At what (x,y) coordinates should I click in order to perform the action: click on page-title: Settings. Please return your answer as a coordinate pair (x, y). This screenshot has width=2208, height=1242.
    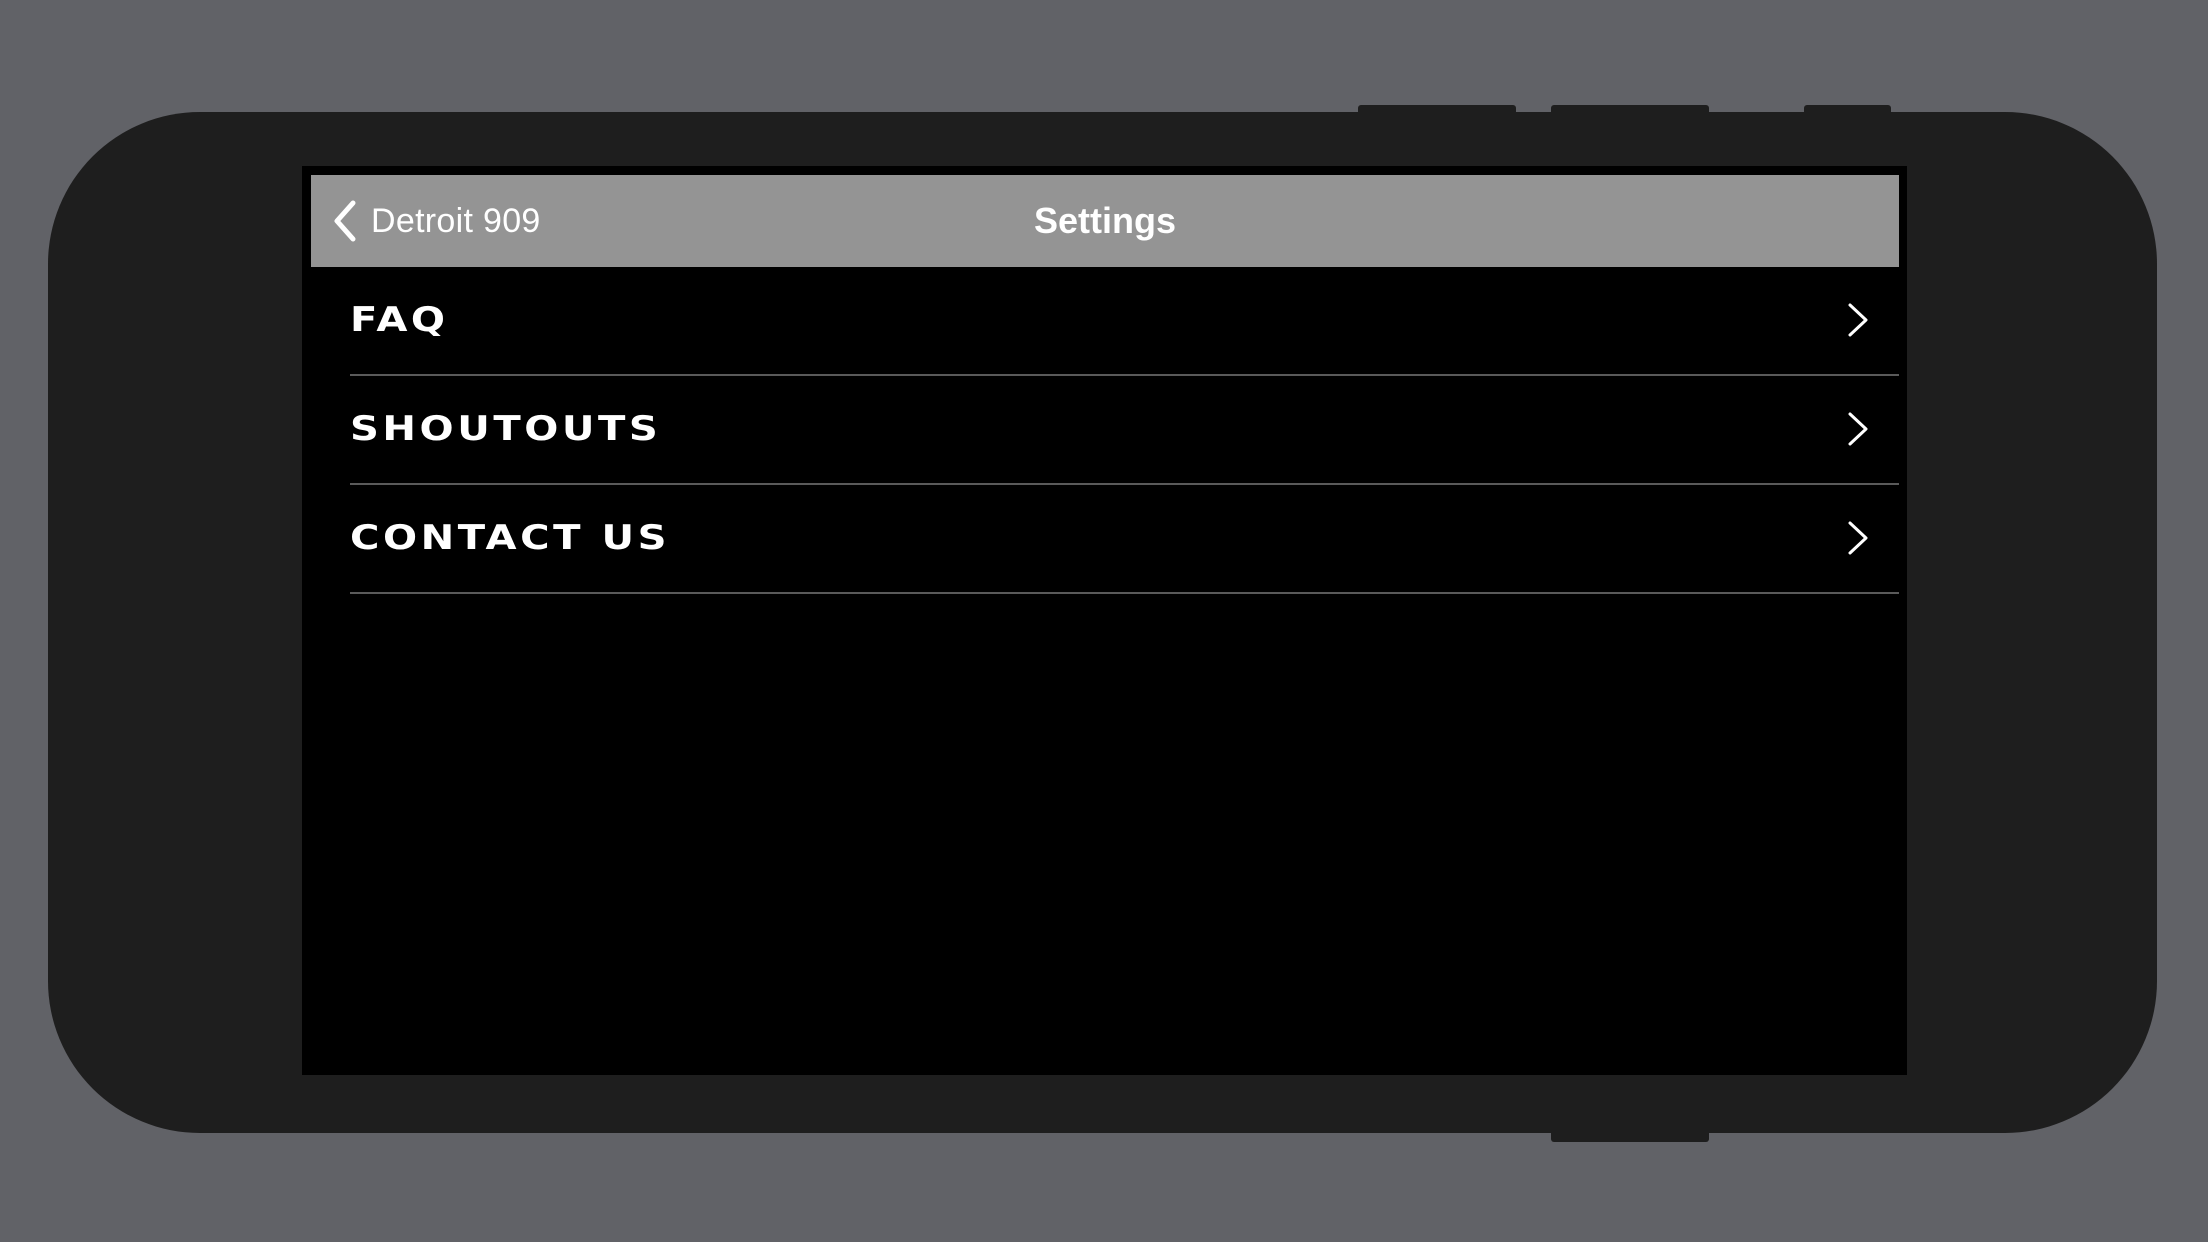
    Looking at the image, I should click on (1104, 220).